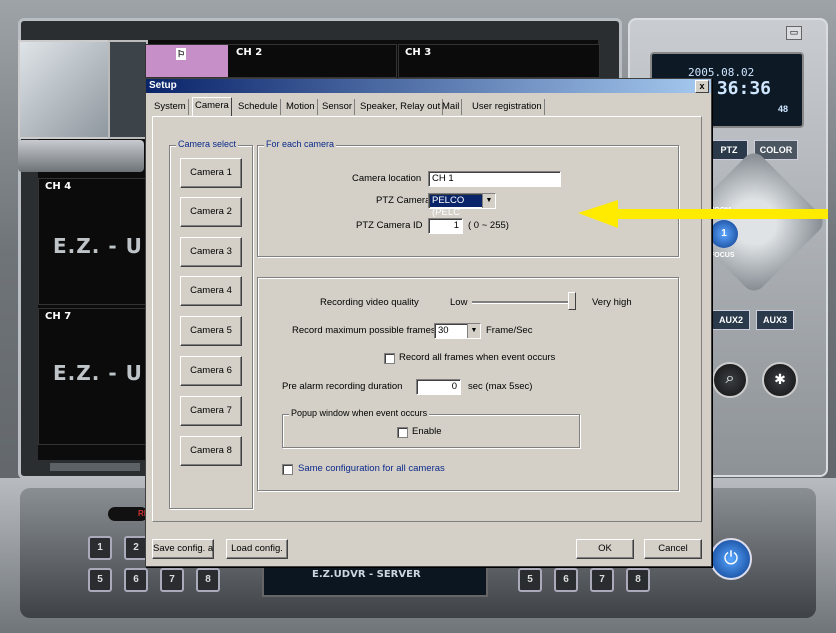 The height and width of the screenshot is (633, 836). What do you see at coordinates (211, 331) in the screenshot?
I see `camera-5-button: Camera 5` at bounding box center [211, 331].